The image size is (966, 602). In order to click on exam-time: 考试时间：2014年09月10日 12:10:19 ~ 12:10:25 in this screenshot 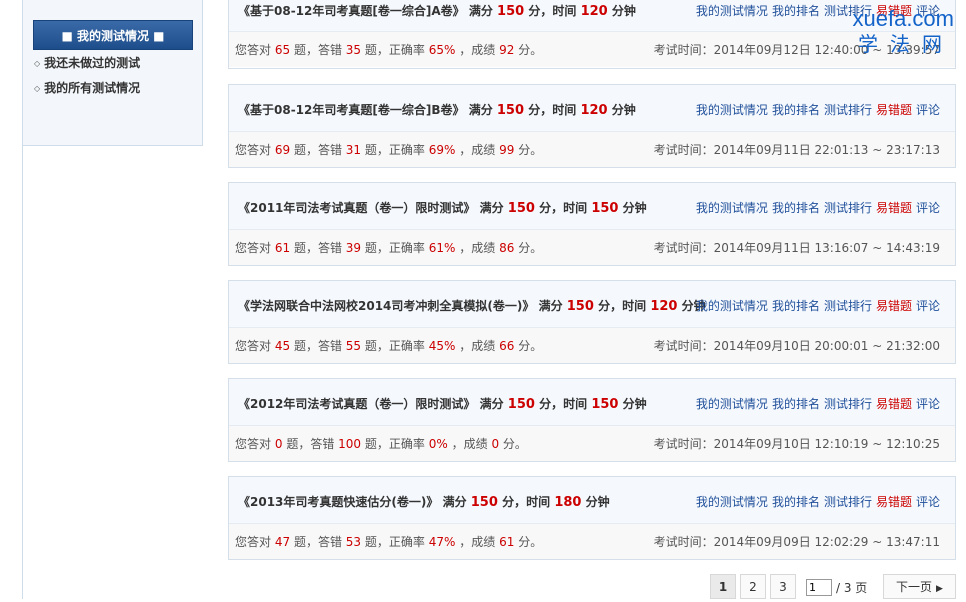, I will do `click(797, 443)`.